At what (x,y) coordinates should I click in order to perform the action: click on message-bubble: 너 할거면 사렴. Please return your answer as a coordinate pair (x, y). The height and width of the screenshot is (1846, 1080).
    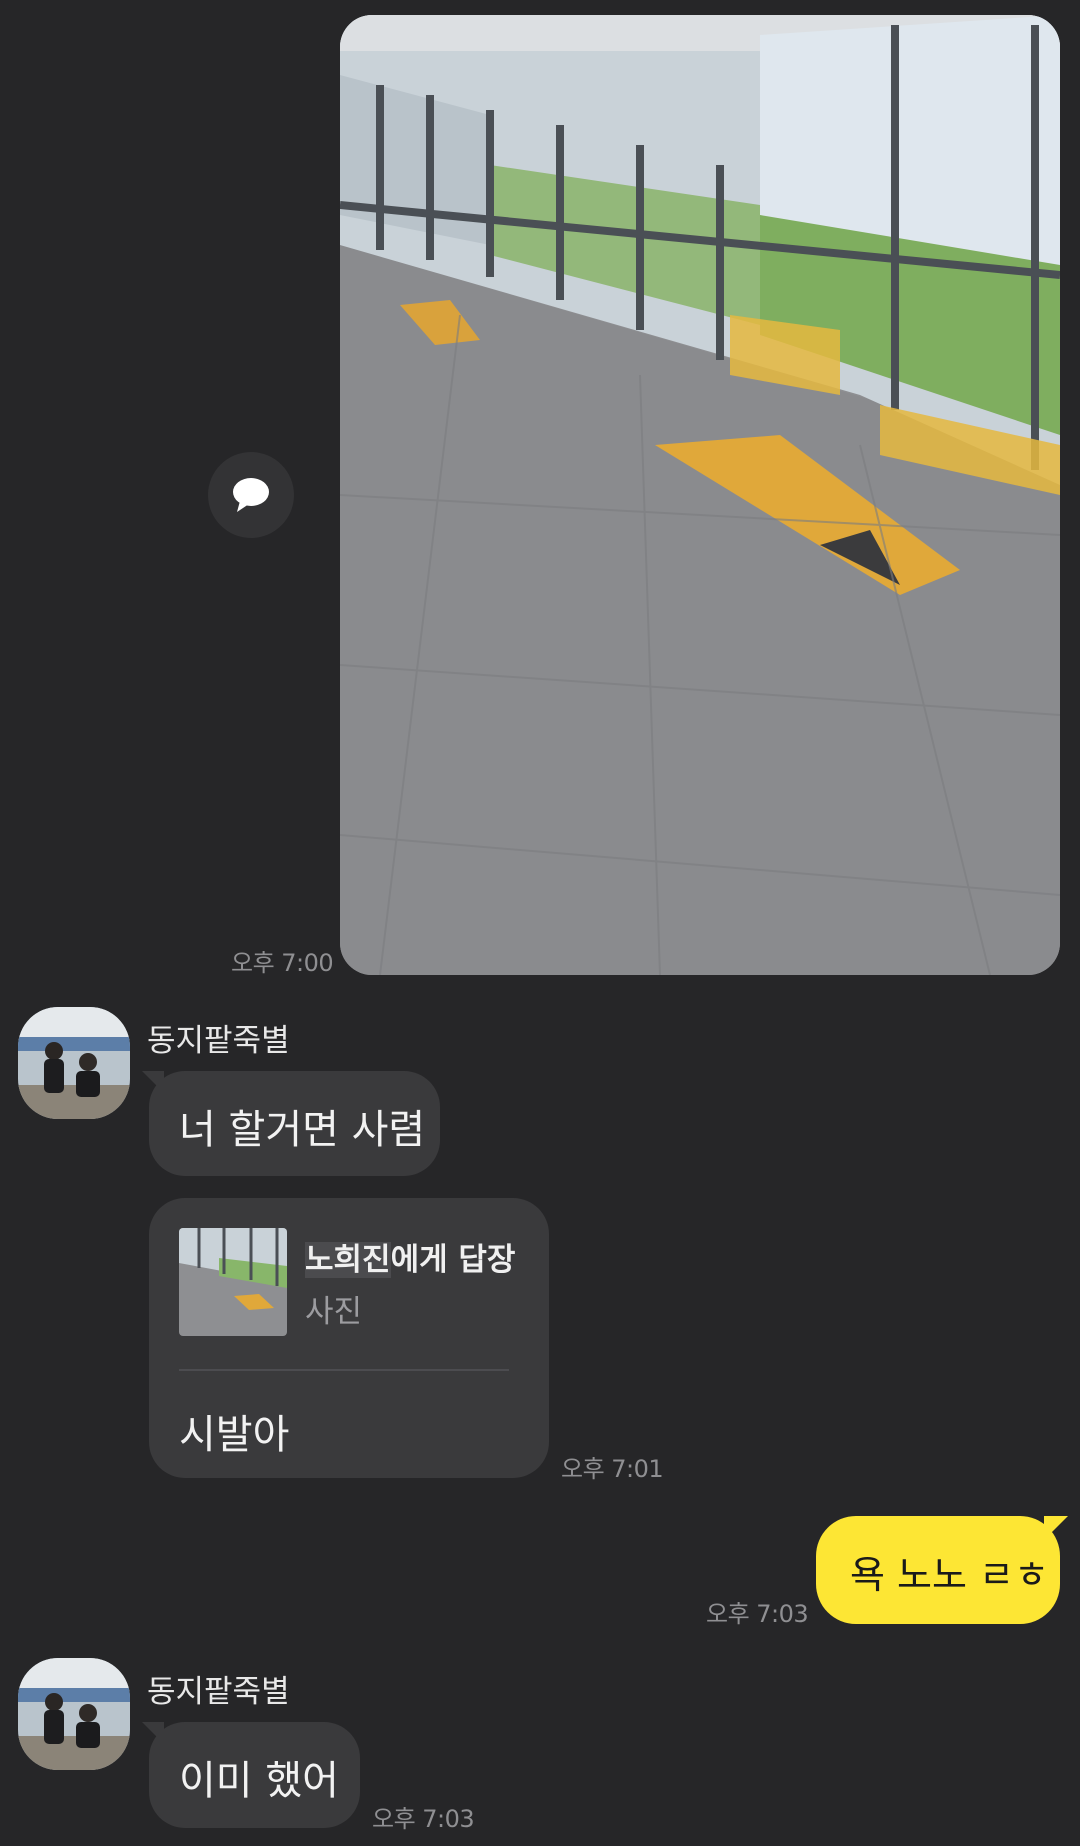
    Looking at the image, I should click on (291, 1123).